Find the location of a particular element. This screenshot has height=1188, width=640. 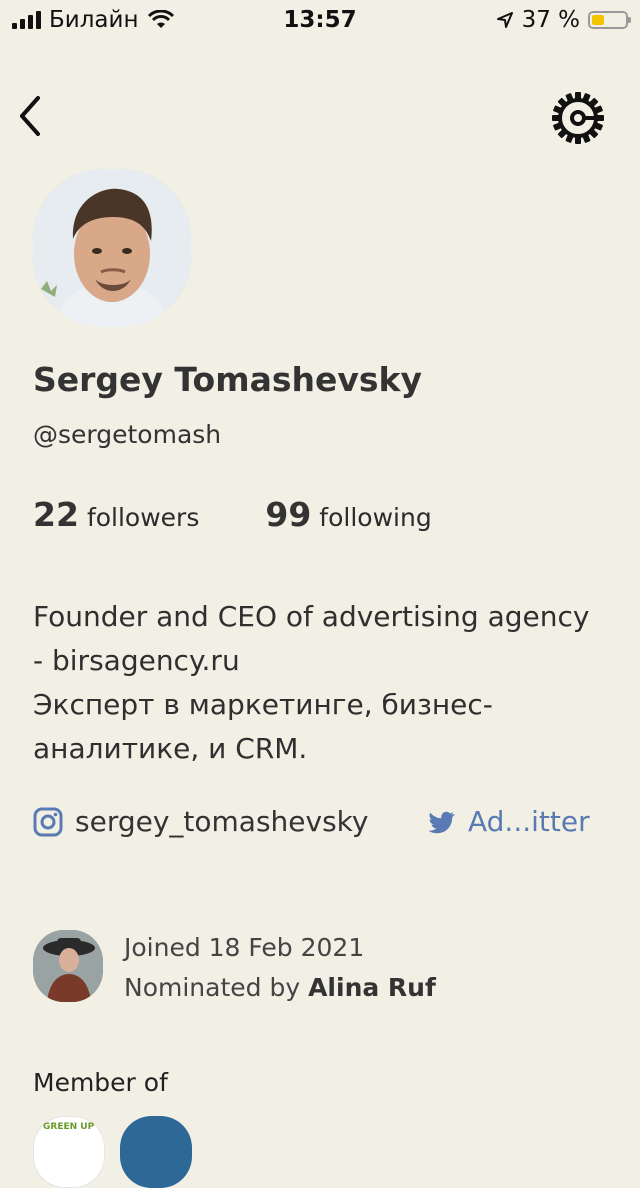

profile-name: Sergey Tomashevsky is located at coordinates (228, 379).